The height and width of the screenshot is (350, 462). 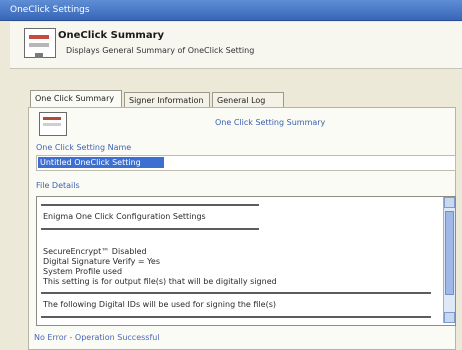 What do you see at coordinates (270, 122) in the screenshot?
I see `summary-label: One Click Setting Summary` at bounding box center [270, 122].